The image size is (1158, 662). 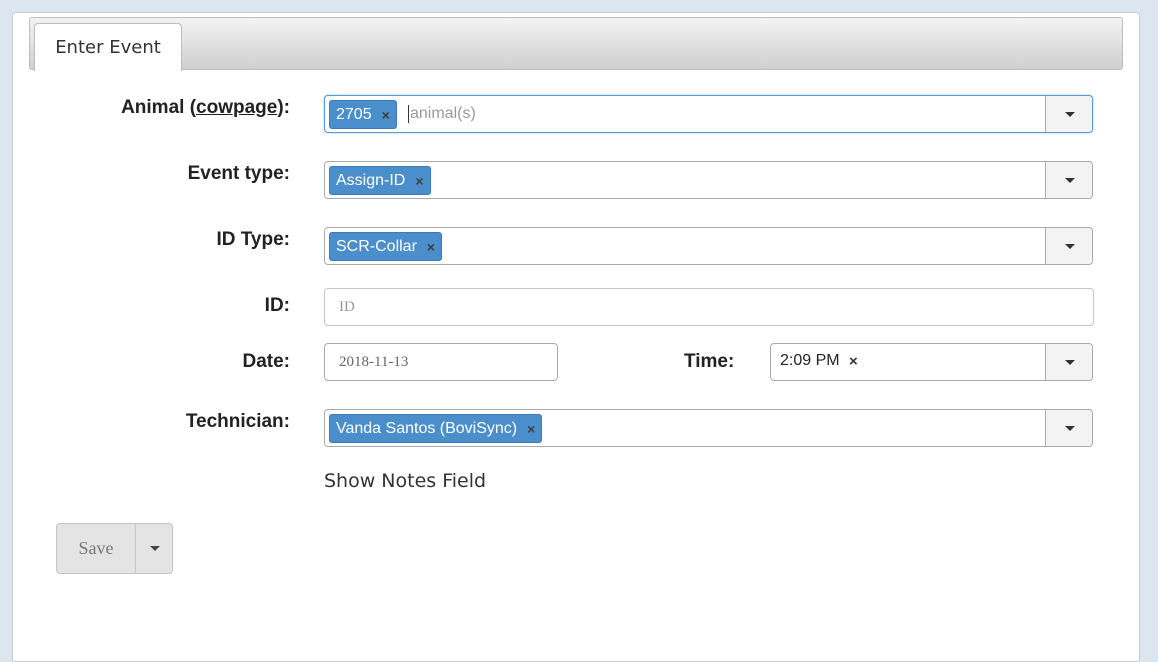 I want to click on clear-time-icon: ×, so click(x=853, y=361).